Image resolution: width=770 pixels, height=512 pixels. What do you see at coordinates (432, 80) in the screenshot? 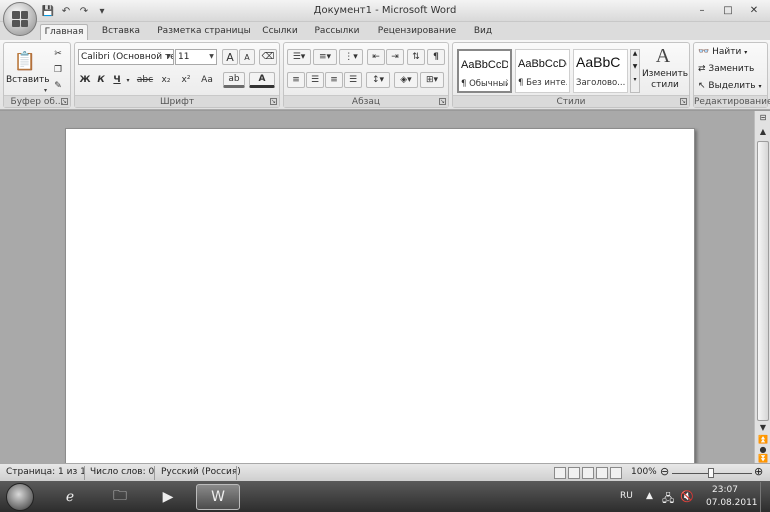
I see `borders-icon: ⊞▾` at bounding box center [432, 80].